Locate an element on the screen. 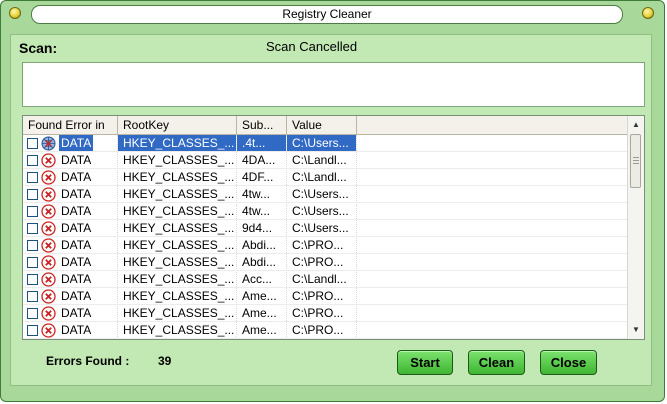 The width and height of the screenshot is (667, 404). scroll-thumb is located at coordinates (635, 161).